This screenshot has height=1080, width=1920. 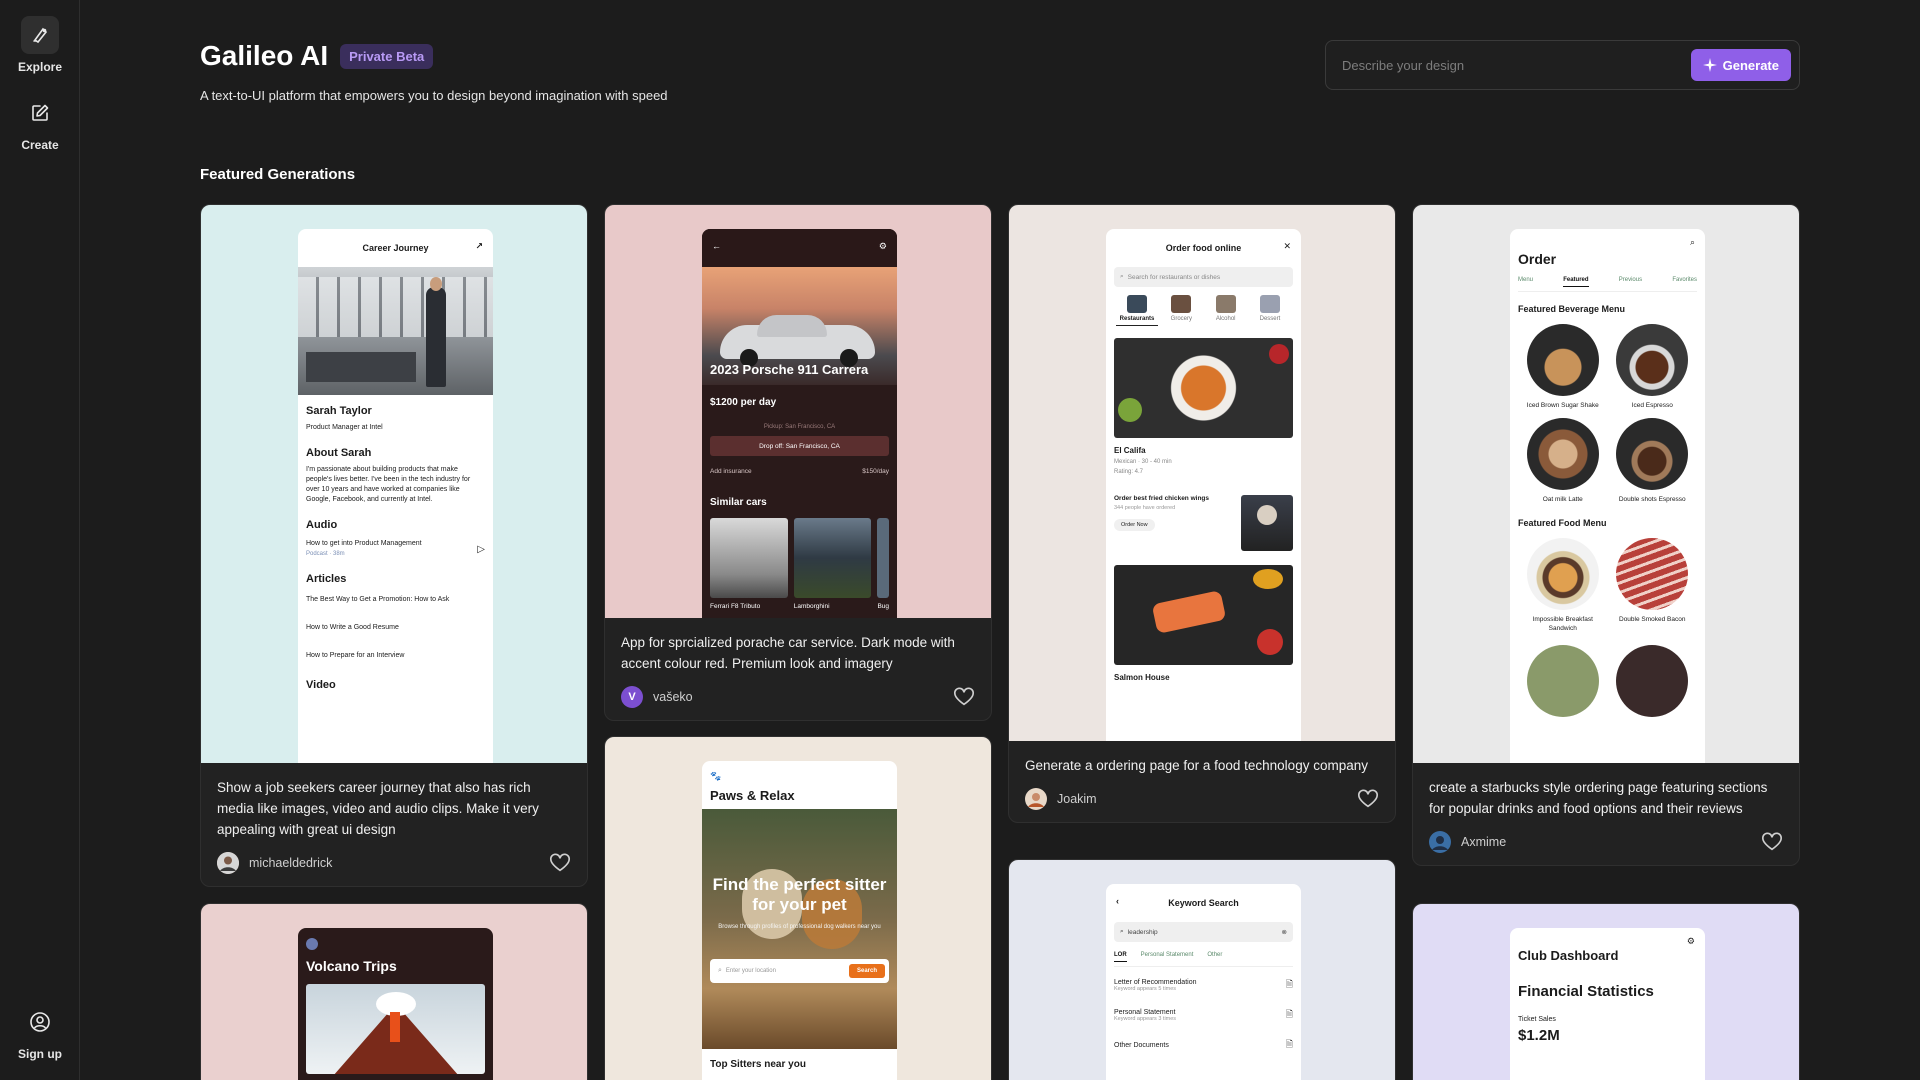 I want to click on card-meta: Axmime, so click(x=1606, y=842).